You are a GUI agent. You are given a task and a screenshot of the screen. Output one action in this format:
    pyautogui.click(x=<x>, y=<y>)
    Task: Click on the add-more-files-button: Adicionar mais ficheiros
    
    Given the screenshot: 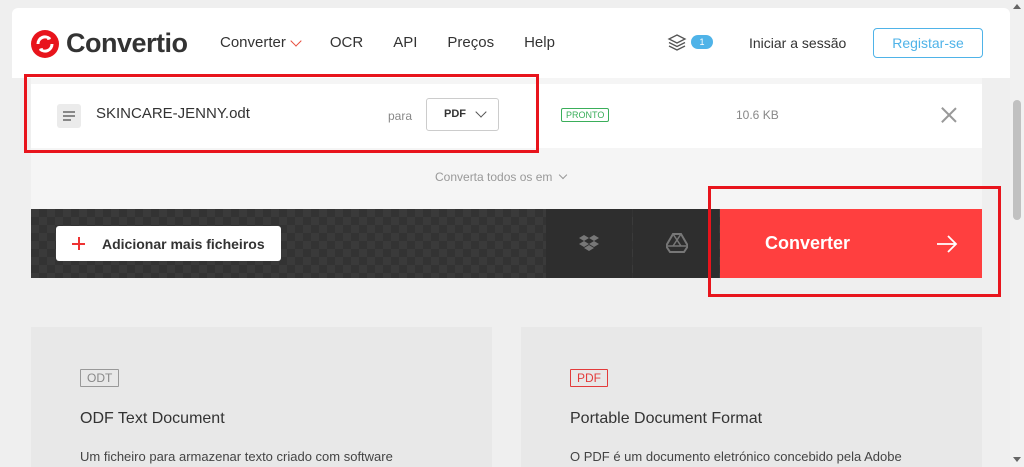 What is the action you would take?
    pyautogui.click(x=168, y=243)
    